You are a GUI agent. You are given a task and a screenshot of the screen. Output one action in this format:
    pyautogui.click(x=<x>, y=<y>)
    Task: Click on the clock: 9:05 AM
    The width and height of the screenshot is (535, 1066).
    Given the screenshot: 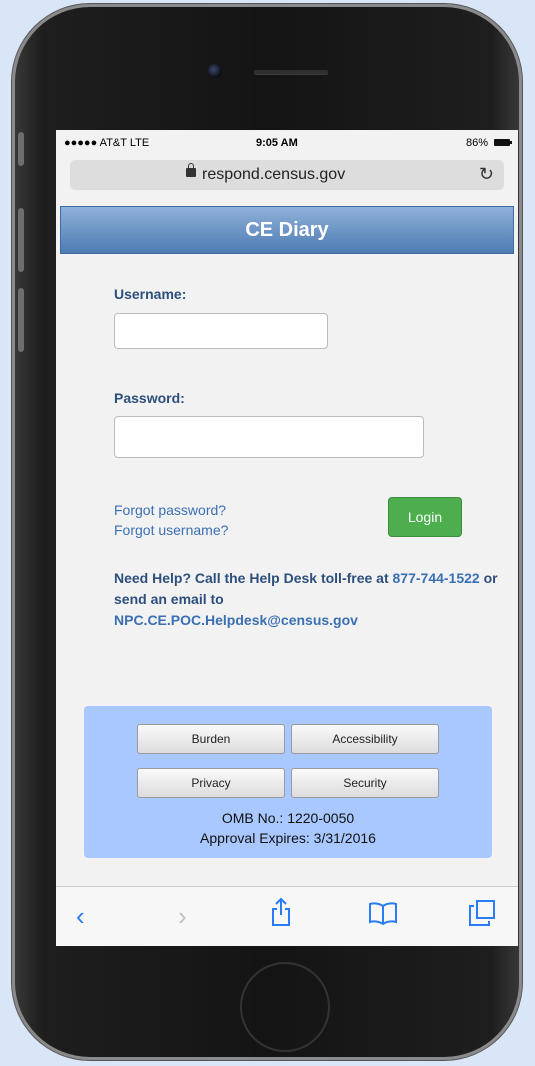 What is the action you would take?
    pyautogui.click(x=277, y=143)
    